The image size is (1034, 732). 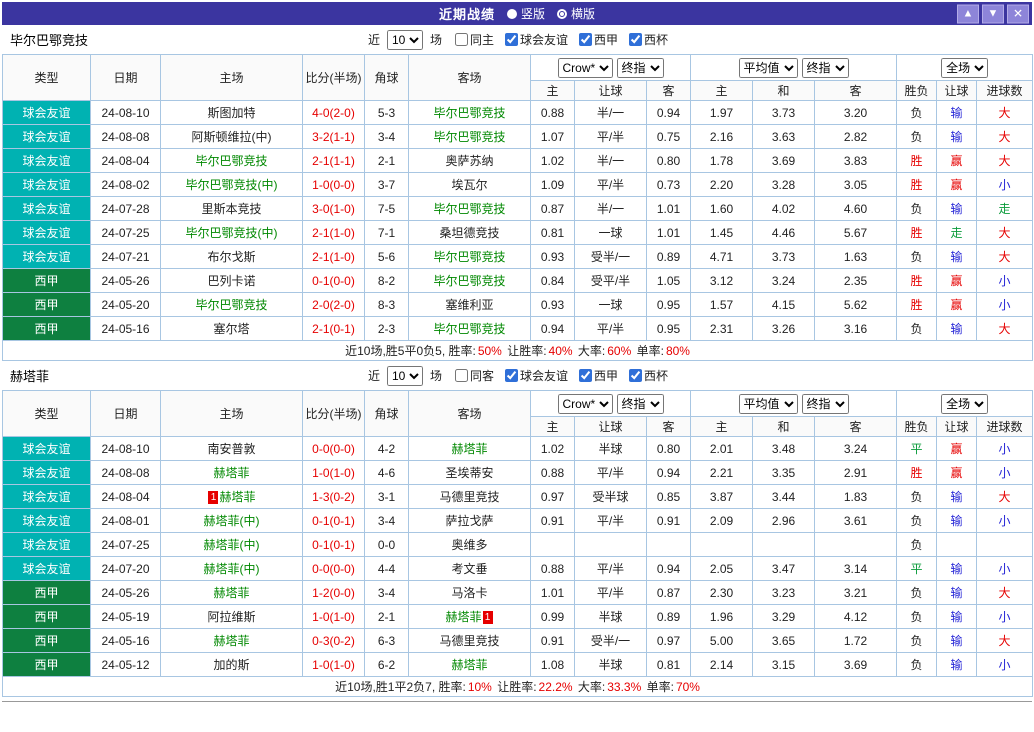 I want to click on fullmatch-group-header: 全场, so click(x=965, y=403).